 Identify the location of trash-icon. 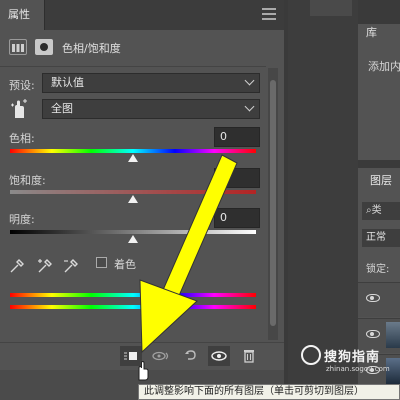
(249, 356).